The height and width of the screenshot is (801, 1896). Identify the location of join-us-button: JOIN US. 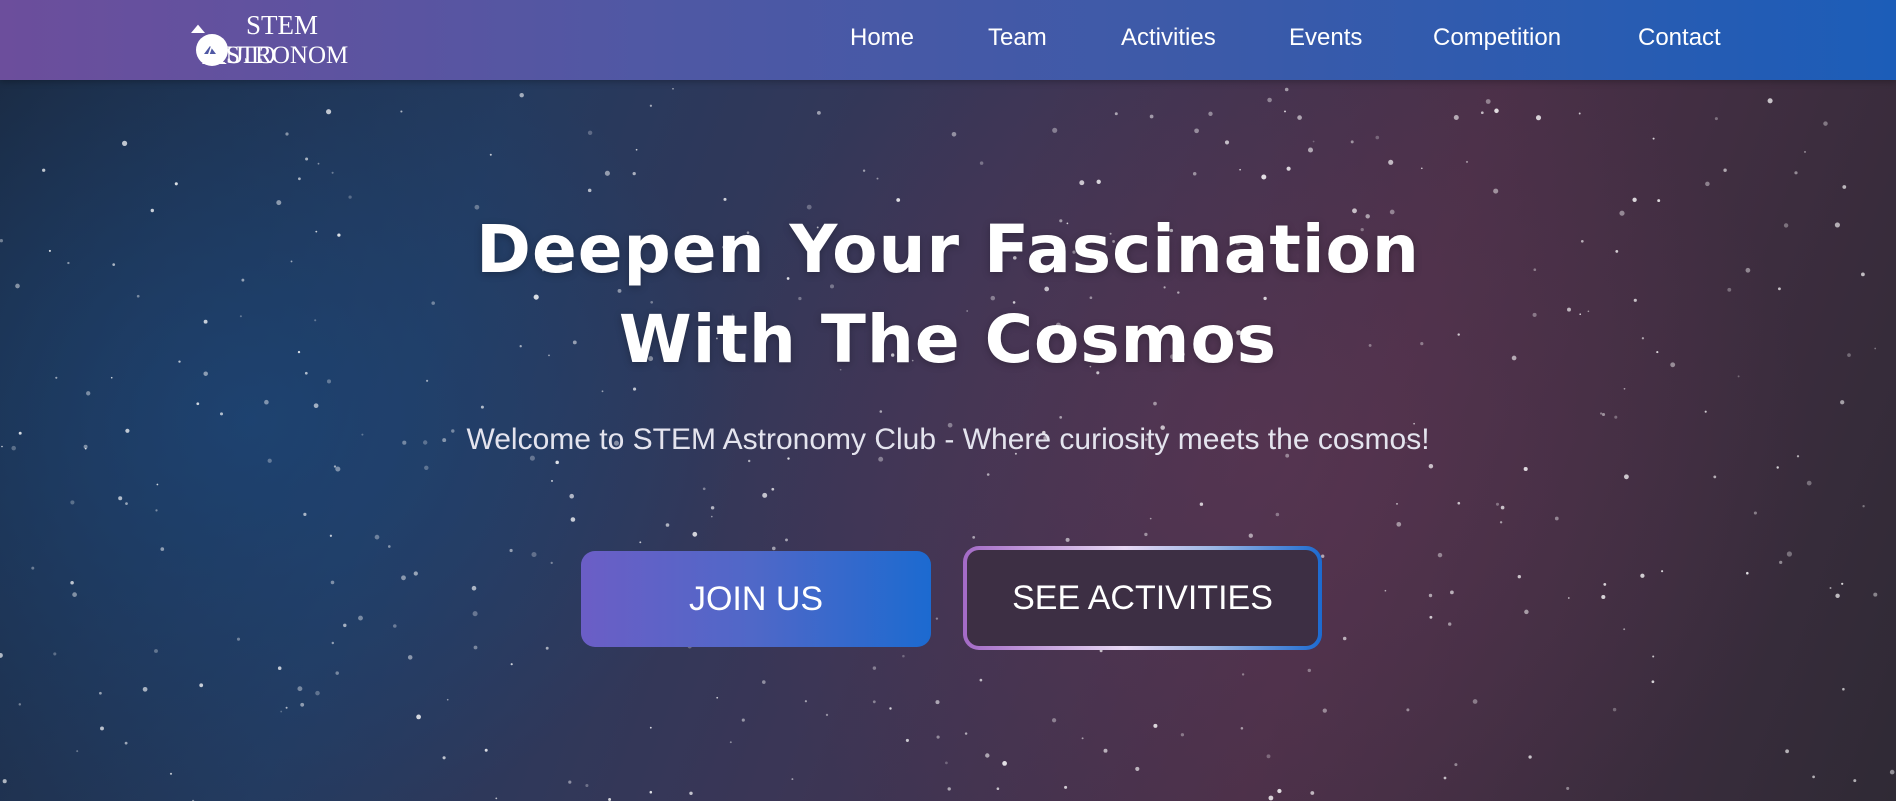
(756, 599).